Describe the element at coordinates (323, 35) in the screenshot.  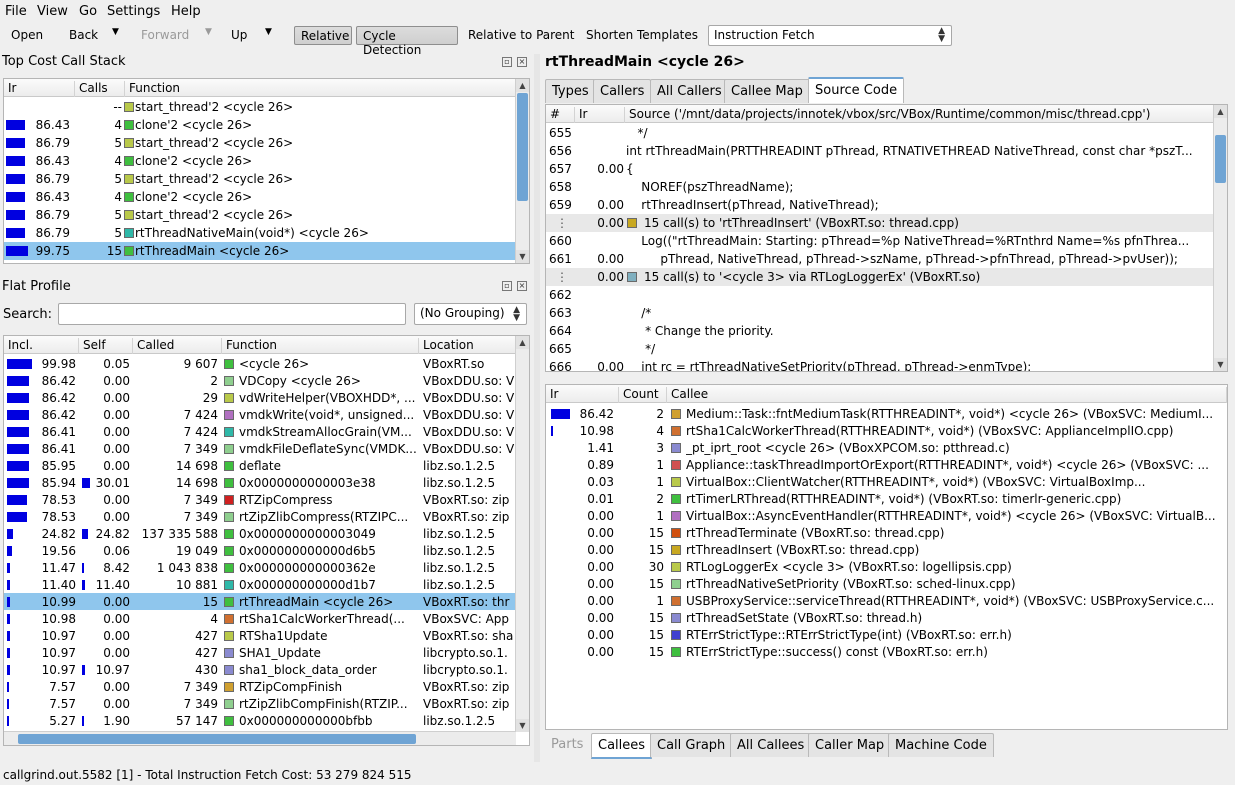
I see `relative-toggle: Relative` at that location.